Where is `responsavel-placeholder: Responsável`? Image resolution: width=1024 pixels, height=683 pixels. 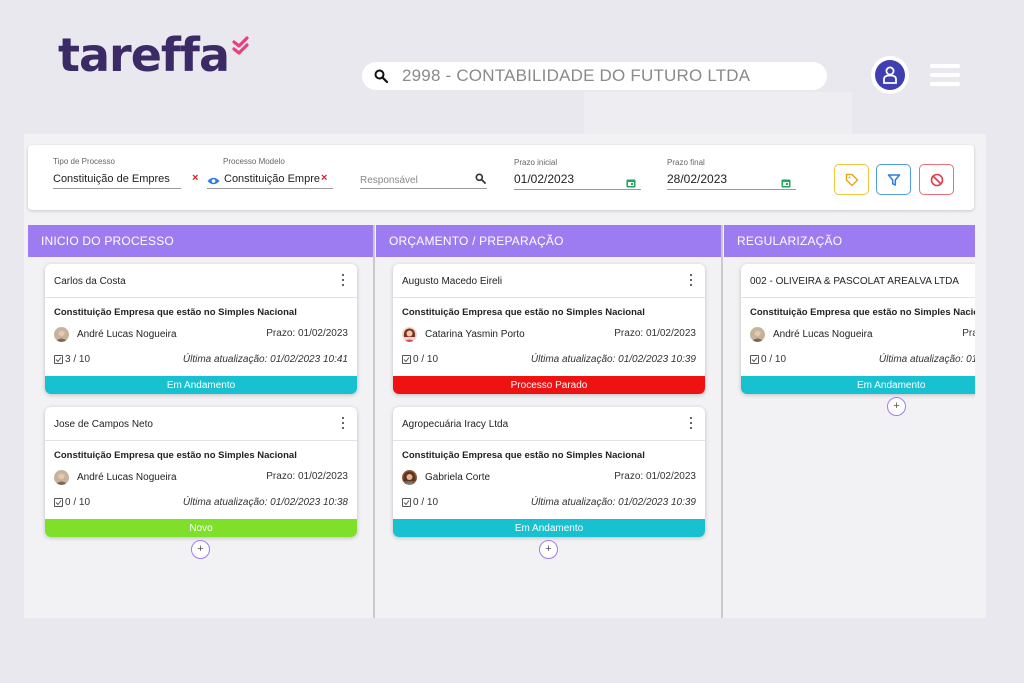
responsavel-placeholder: Responsável is located at coordinates (389, 180).